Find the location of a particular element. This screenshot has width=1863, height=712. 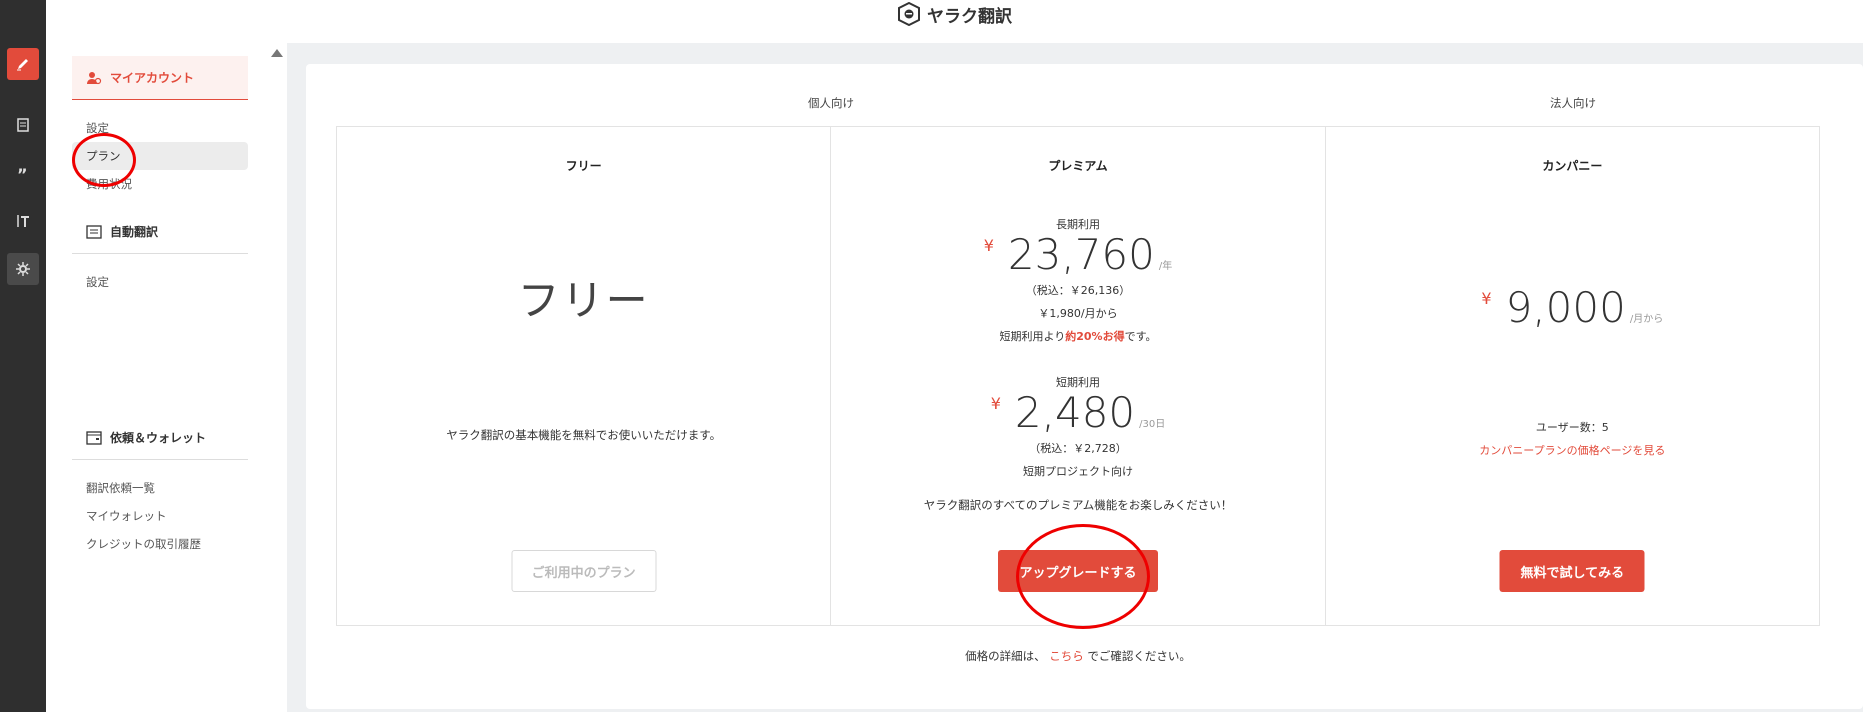

section-my-account: マイアカウント is located at coordinates (160, 78).